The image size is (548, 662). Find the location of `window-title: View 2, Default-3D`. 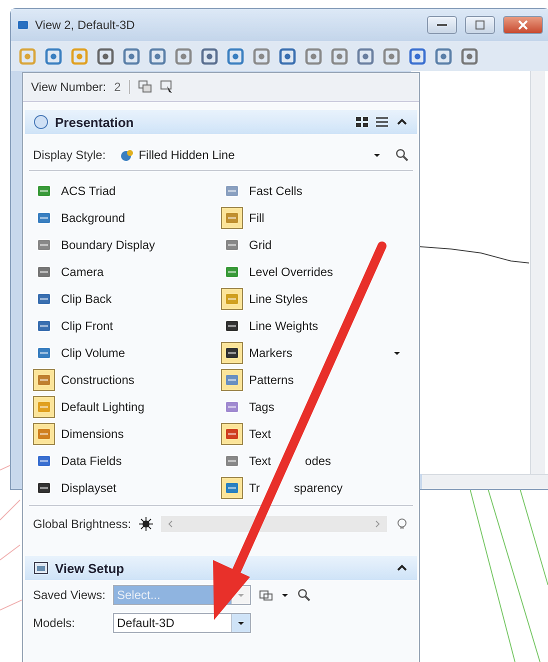

window-title: View 2, Default-3D is located at coordinates (85, 25).